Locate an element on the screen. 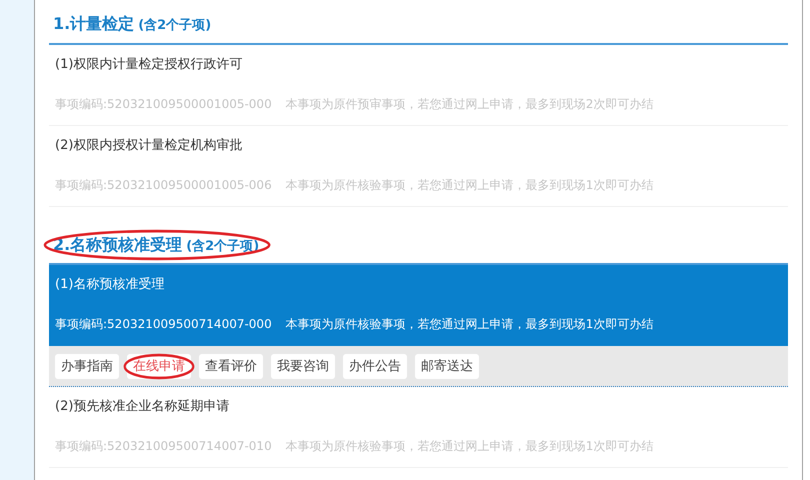 Image resolution: width=810 pixels, height=480 pixels. item-code: 事项编码:520321009500714007-010 is located at coordinates (163, 446).